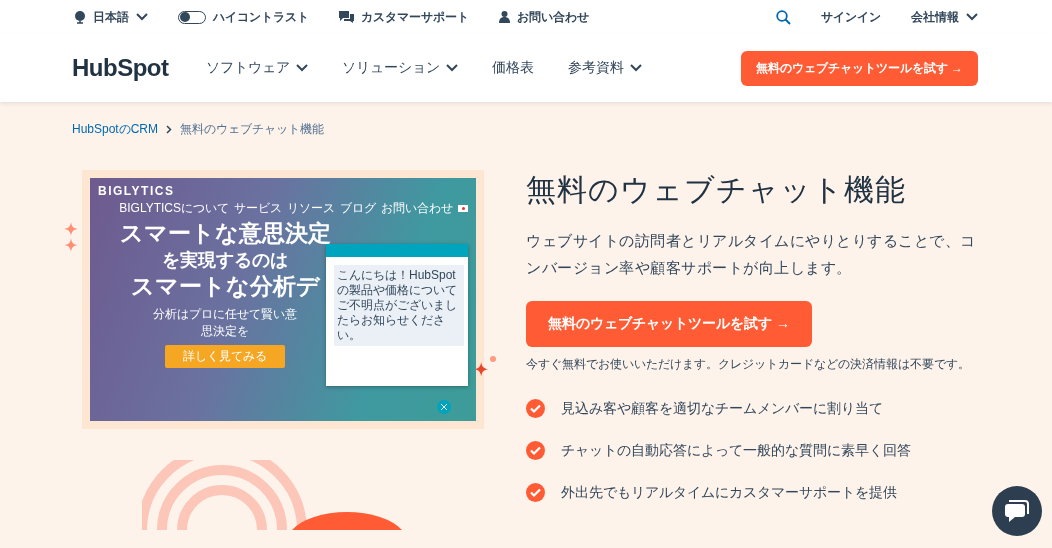 The width and height of the screenshot is (1052, 548). Describe the element at coordinates (605, 68) in the screenshot. I see `nav-menu-item: 参考資料` at that location.